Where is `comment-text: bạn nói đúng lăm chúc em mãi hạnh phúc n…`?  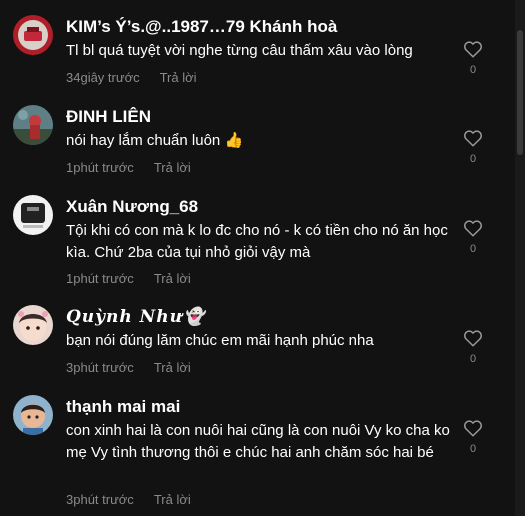
comment-text: bạn nói đúng lăm chúc em mãi hạnh phúc n… is located at coordinates (220, 340).